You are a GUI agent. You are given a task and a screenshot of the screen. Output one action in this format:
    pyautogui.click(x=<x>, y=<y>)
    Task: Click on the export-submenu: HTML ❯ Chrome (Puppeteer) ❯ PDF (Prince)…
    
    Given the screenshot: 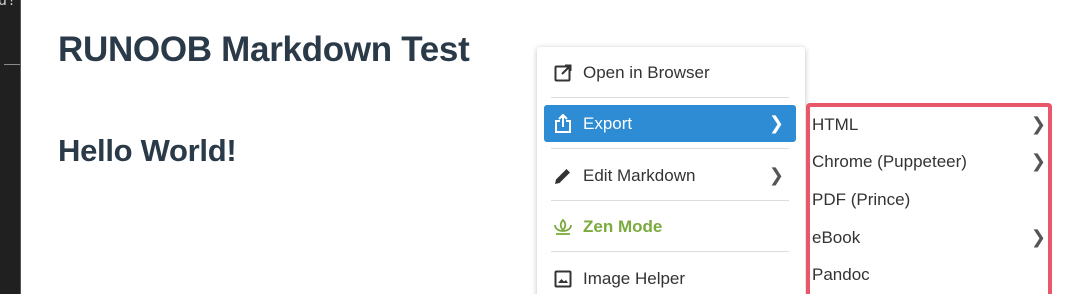 What is the action you would take?
    pyautogui.click(x=929, y=198)
    